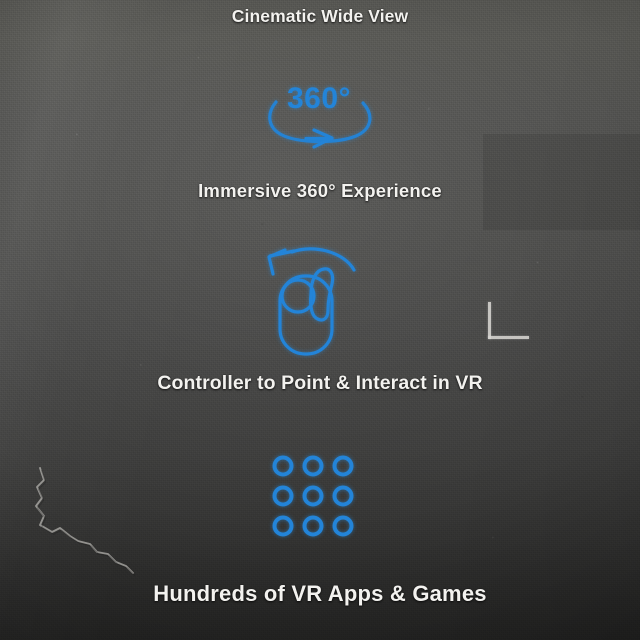 This screenshot has width=640, height=640. Describe the element at coordinates (316, 298) in the screenshot. I see `vr-controller-icon` at that location.